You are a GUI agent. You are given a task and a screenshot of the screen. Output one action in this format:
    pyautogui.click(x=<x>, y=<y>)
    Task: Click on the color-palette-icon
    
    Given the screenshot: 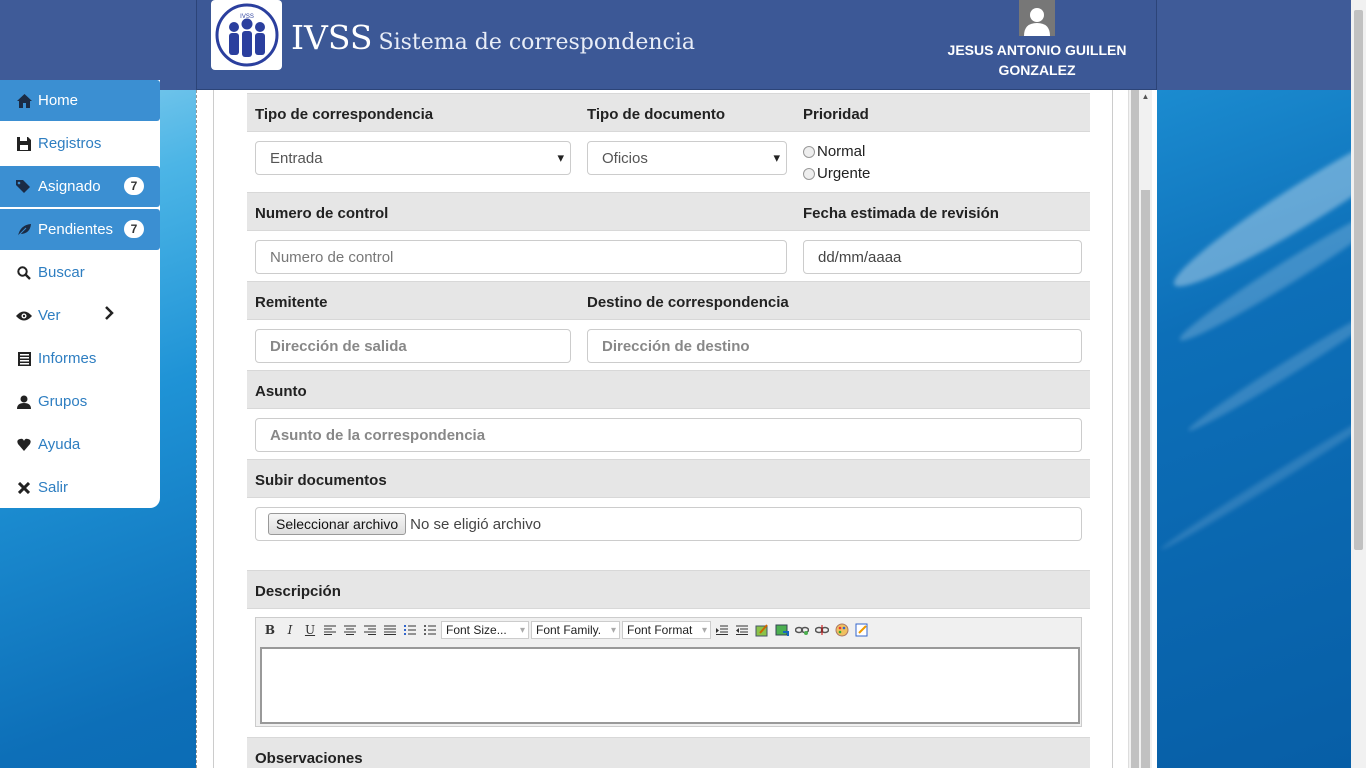 What is the action you would take?
    pyautogui.click(x=842, y=630)
    